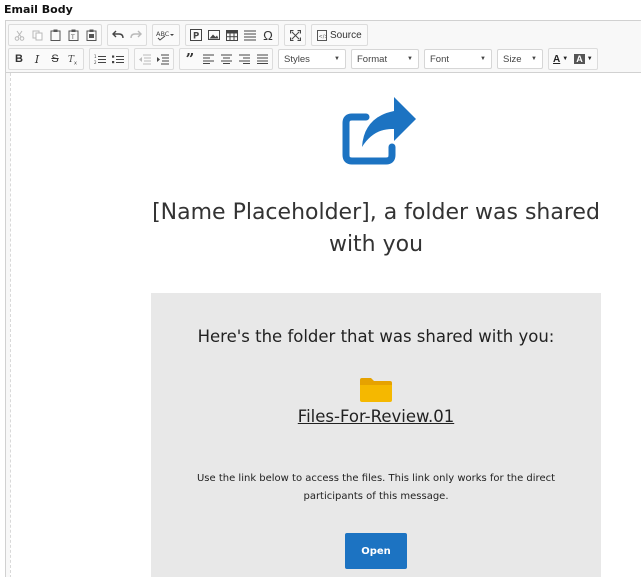 The width and height of the screenshot is (641, 577). I want to click on text-color-button: A ▼, so click(560, 59).